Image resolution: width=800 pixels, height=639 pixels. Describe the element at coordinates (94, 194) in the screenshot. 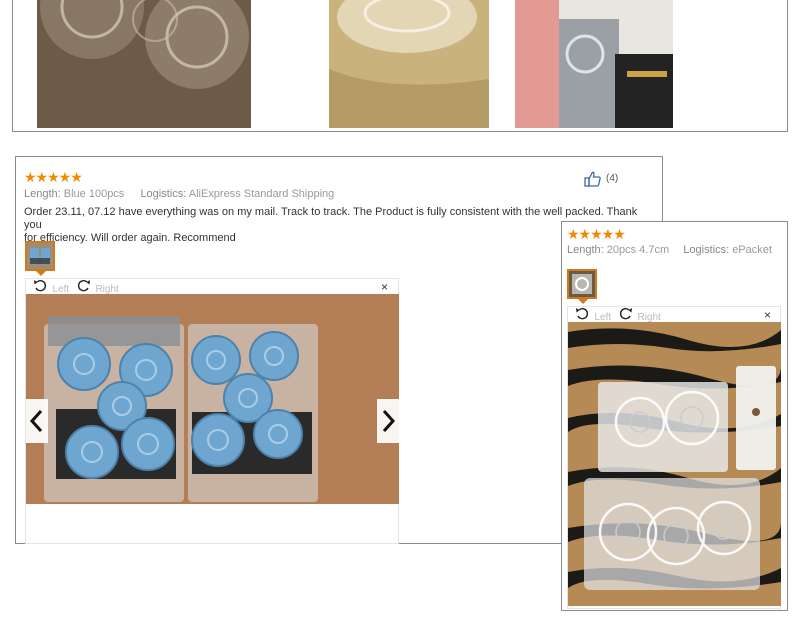

I see `length-value: Blue 100pcs` at that location.